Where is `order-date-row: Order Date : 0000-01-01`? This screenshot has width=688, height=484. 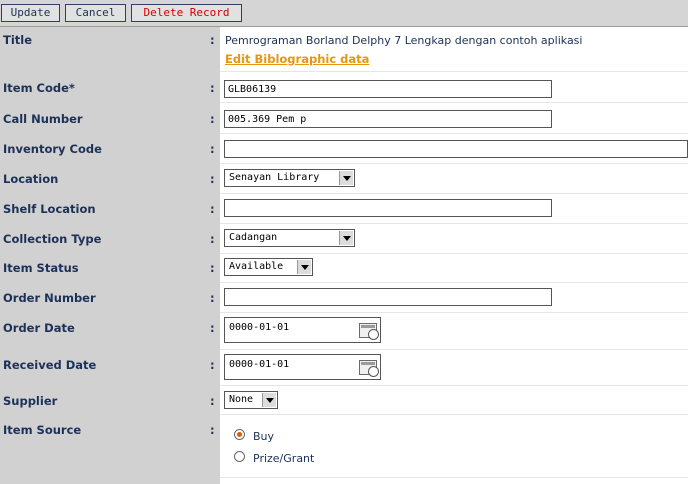
order-date-row: Order Date : 0000-01-01 is located at coordinates (344, 332).